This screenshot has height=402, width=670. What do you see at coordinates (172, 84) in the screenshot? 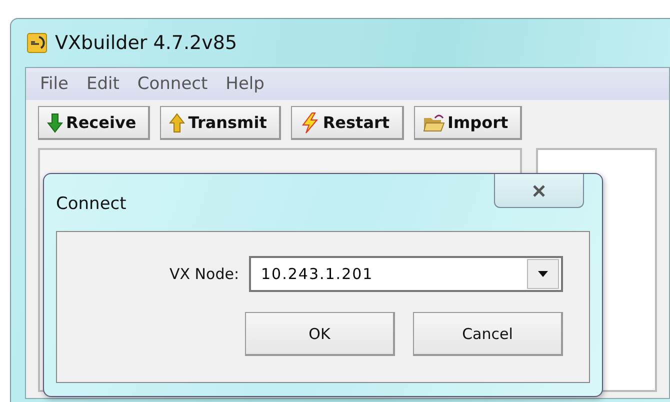
I see `menu-item: Connect` at bounding box center [172, 84].